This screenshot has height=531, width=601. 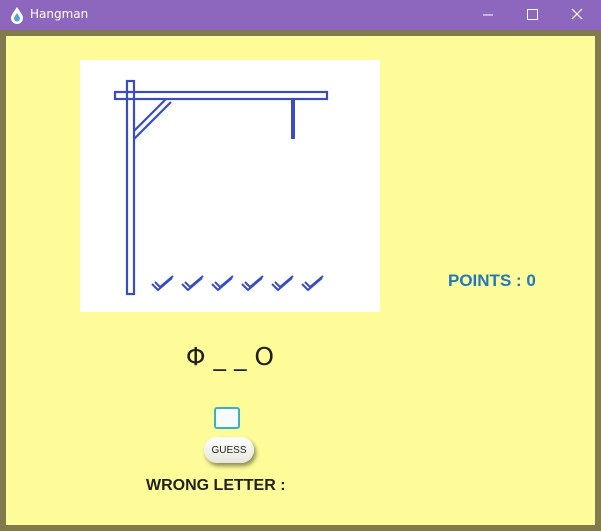 I want to click on gallows-brace, so click(x=150, y=115).